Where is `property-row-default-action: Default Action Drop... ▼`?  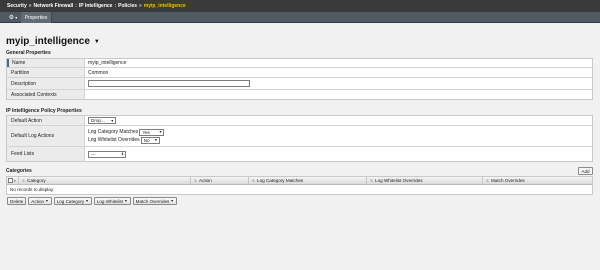 property-row-default-action: Default Action Drop... ▼ is located at coordinates (299, 121).